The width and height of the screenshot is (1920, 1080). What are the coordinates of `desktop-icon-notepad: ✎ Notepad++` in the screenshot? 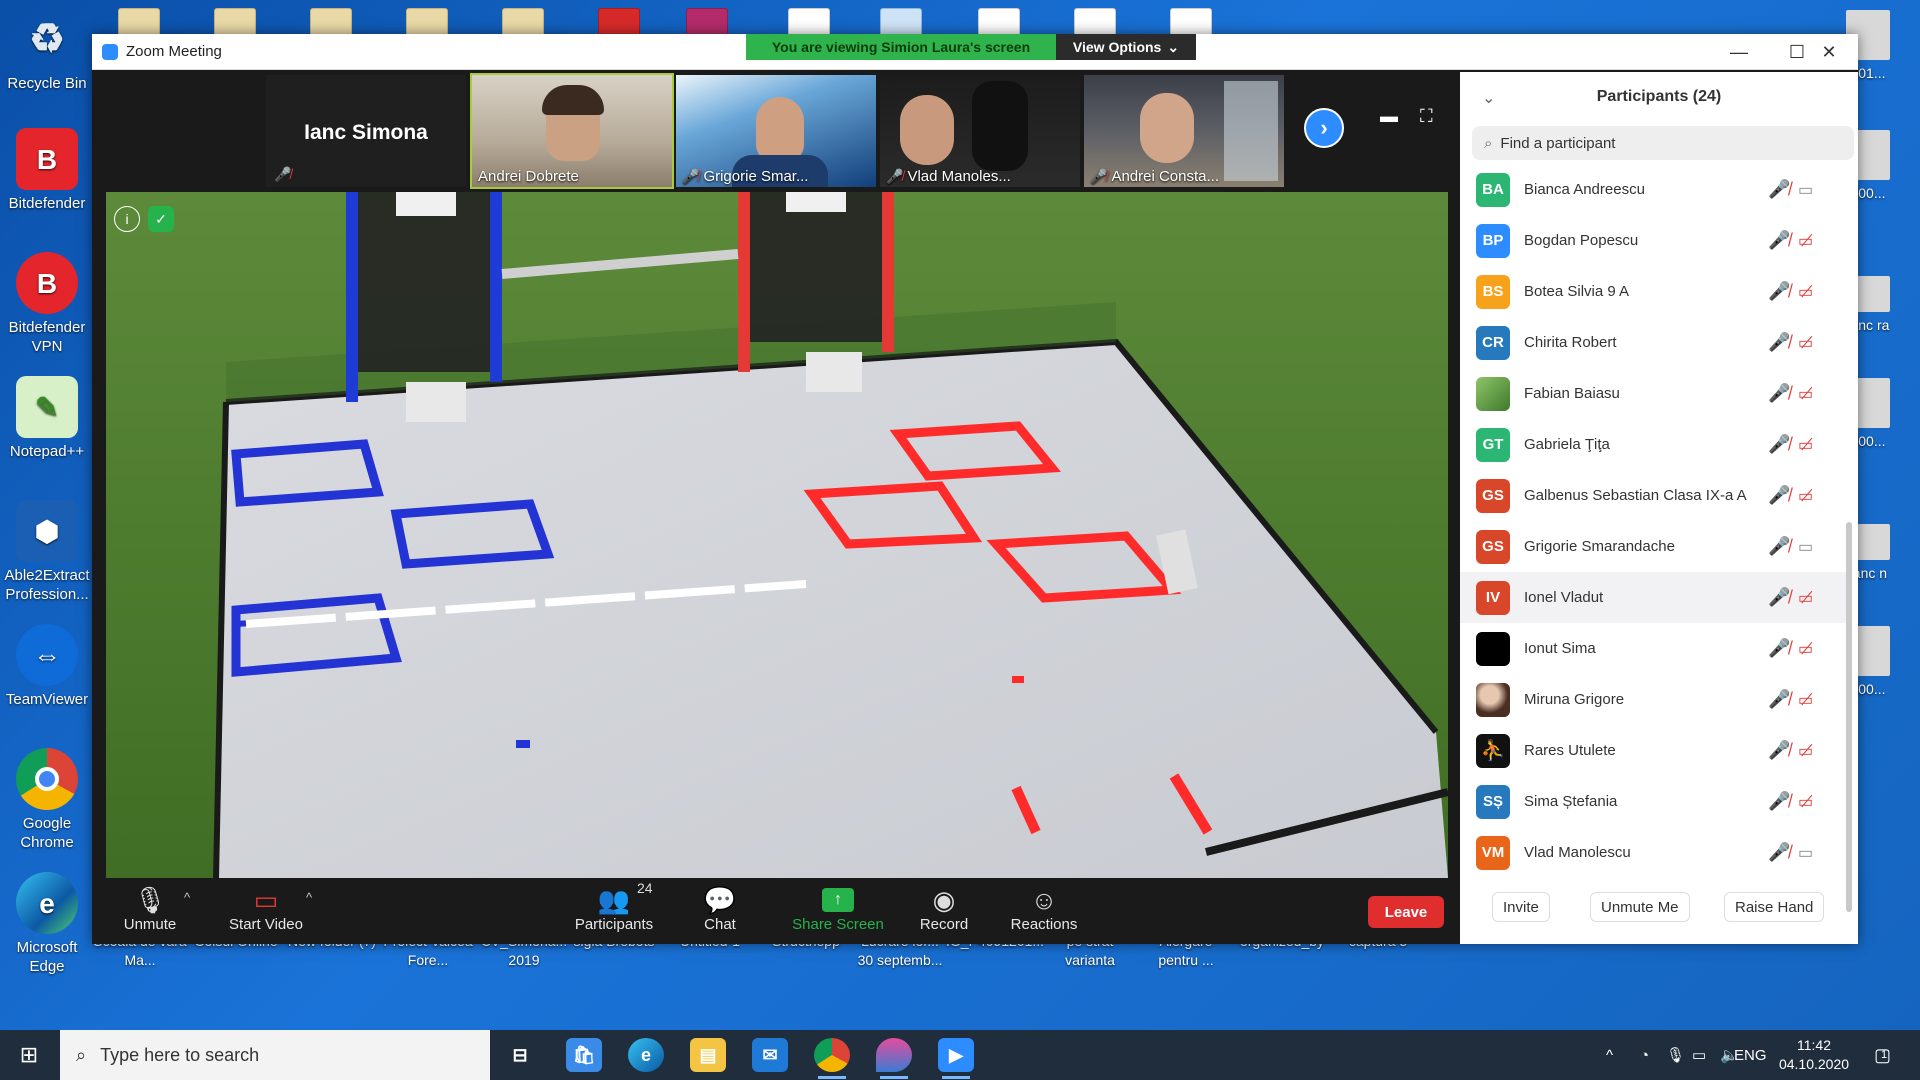 It's located at (47, 418).